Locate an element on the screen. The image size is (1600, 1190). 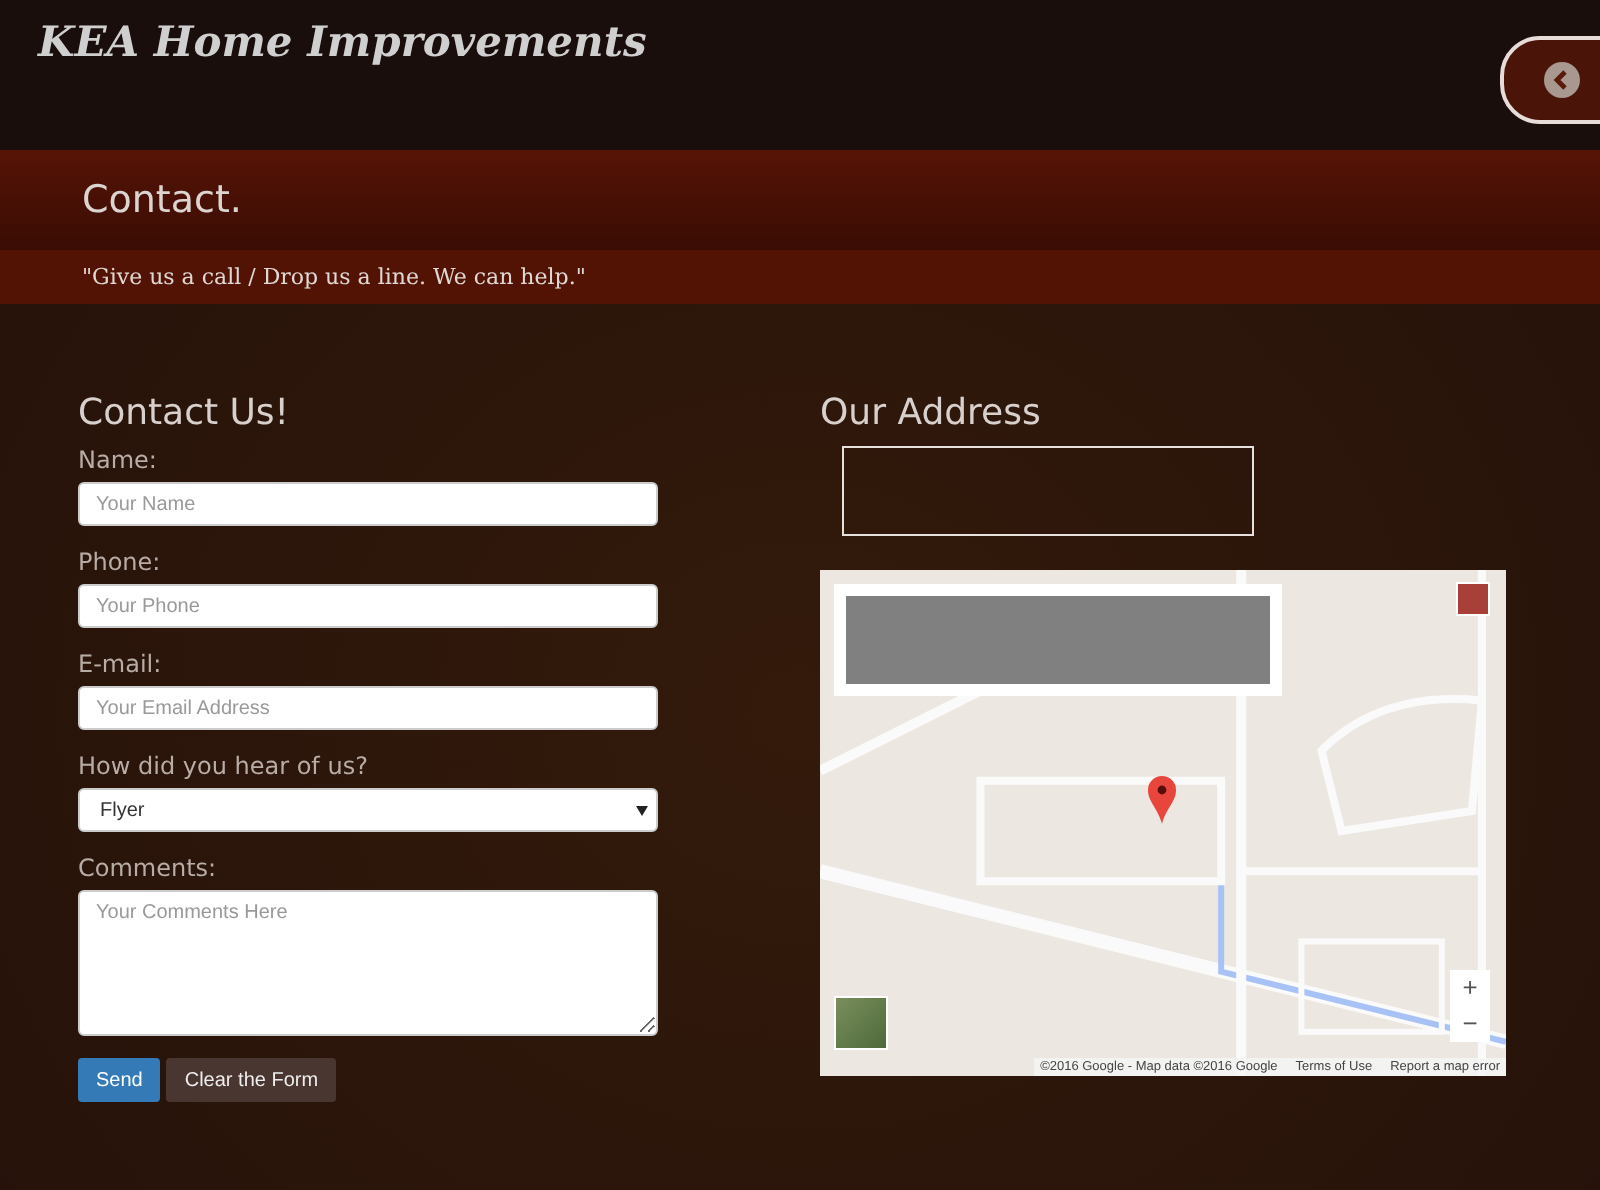
satellite-toggle is located at coordinates (861, 1023).